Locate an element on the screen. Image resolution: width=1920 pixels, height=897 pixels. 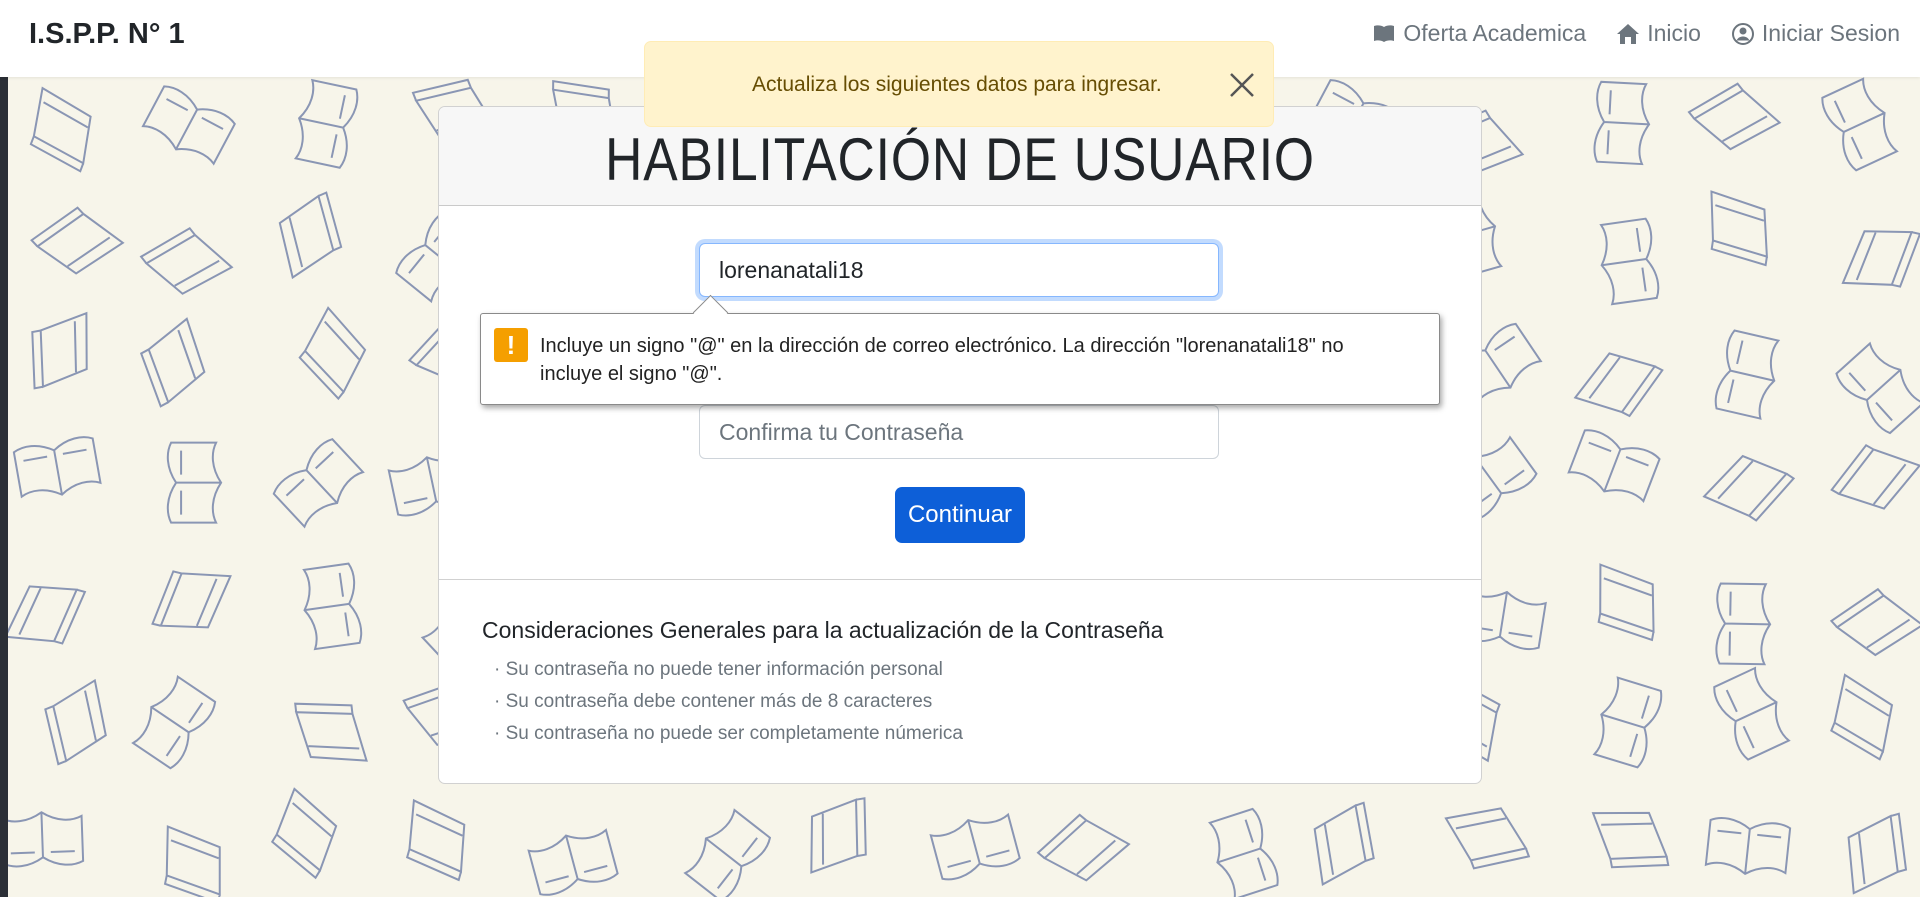
window-left-edge is located at coordinates (4, 448).